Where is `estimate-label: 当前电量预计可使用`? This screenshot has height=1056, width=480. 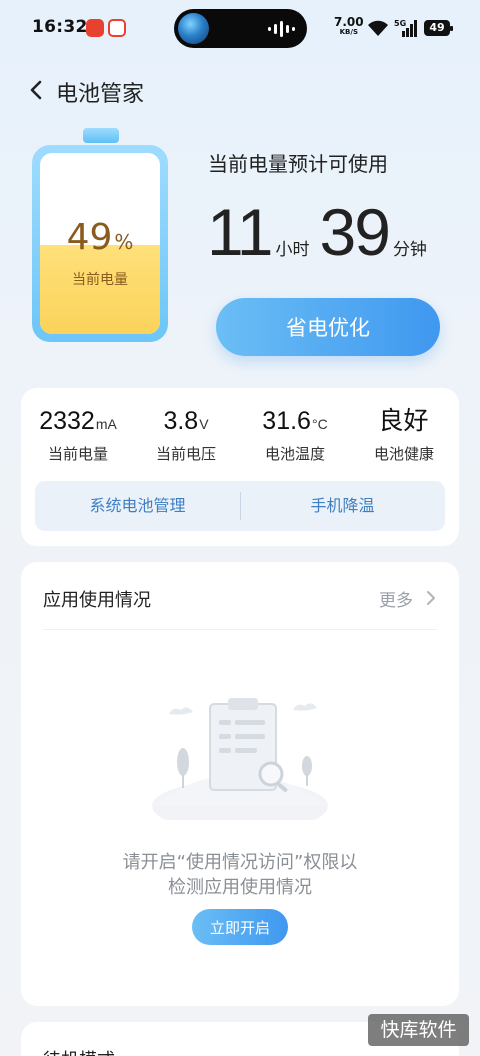 estimate-label: 当前电量预计可使用 is located at coordinates (298, 164).